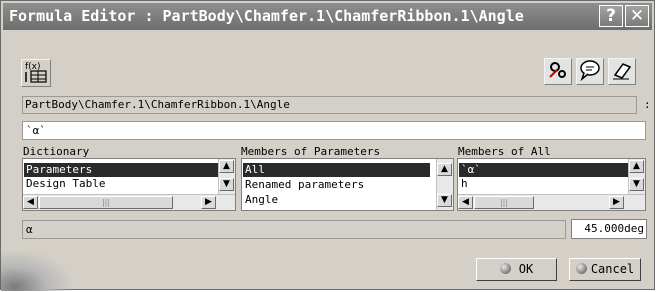 This screenshot has height=292, width=657. What do you see at coordinates (504, 151) in the screenshot?
I see `members-of-all-label: Members of All` at bounding box center [504, 151].